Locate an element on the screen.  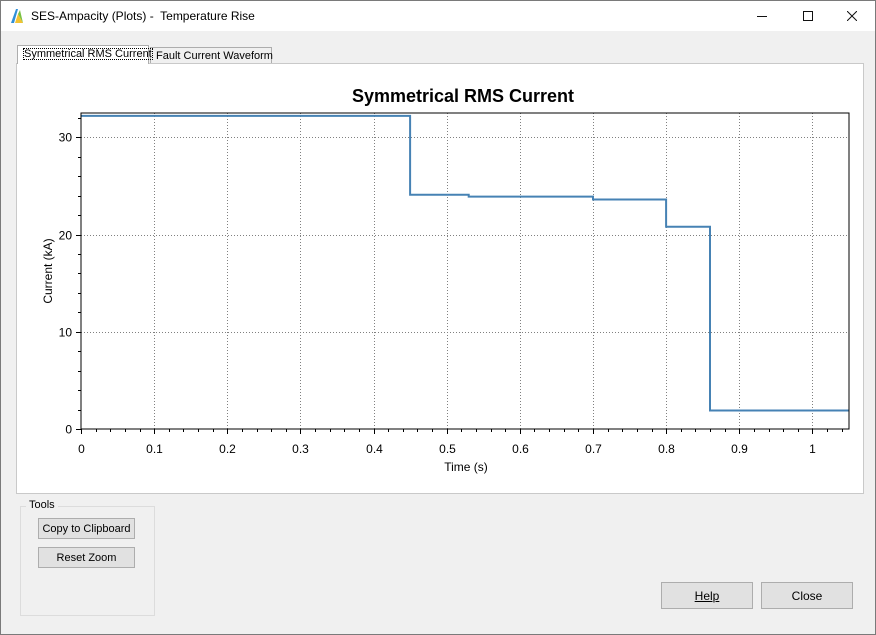
x-tick-label: 0.1 is located at coordinates (154, 449).